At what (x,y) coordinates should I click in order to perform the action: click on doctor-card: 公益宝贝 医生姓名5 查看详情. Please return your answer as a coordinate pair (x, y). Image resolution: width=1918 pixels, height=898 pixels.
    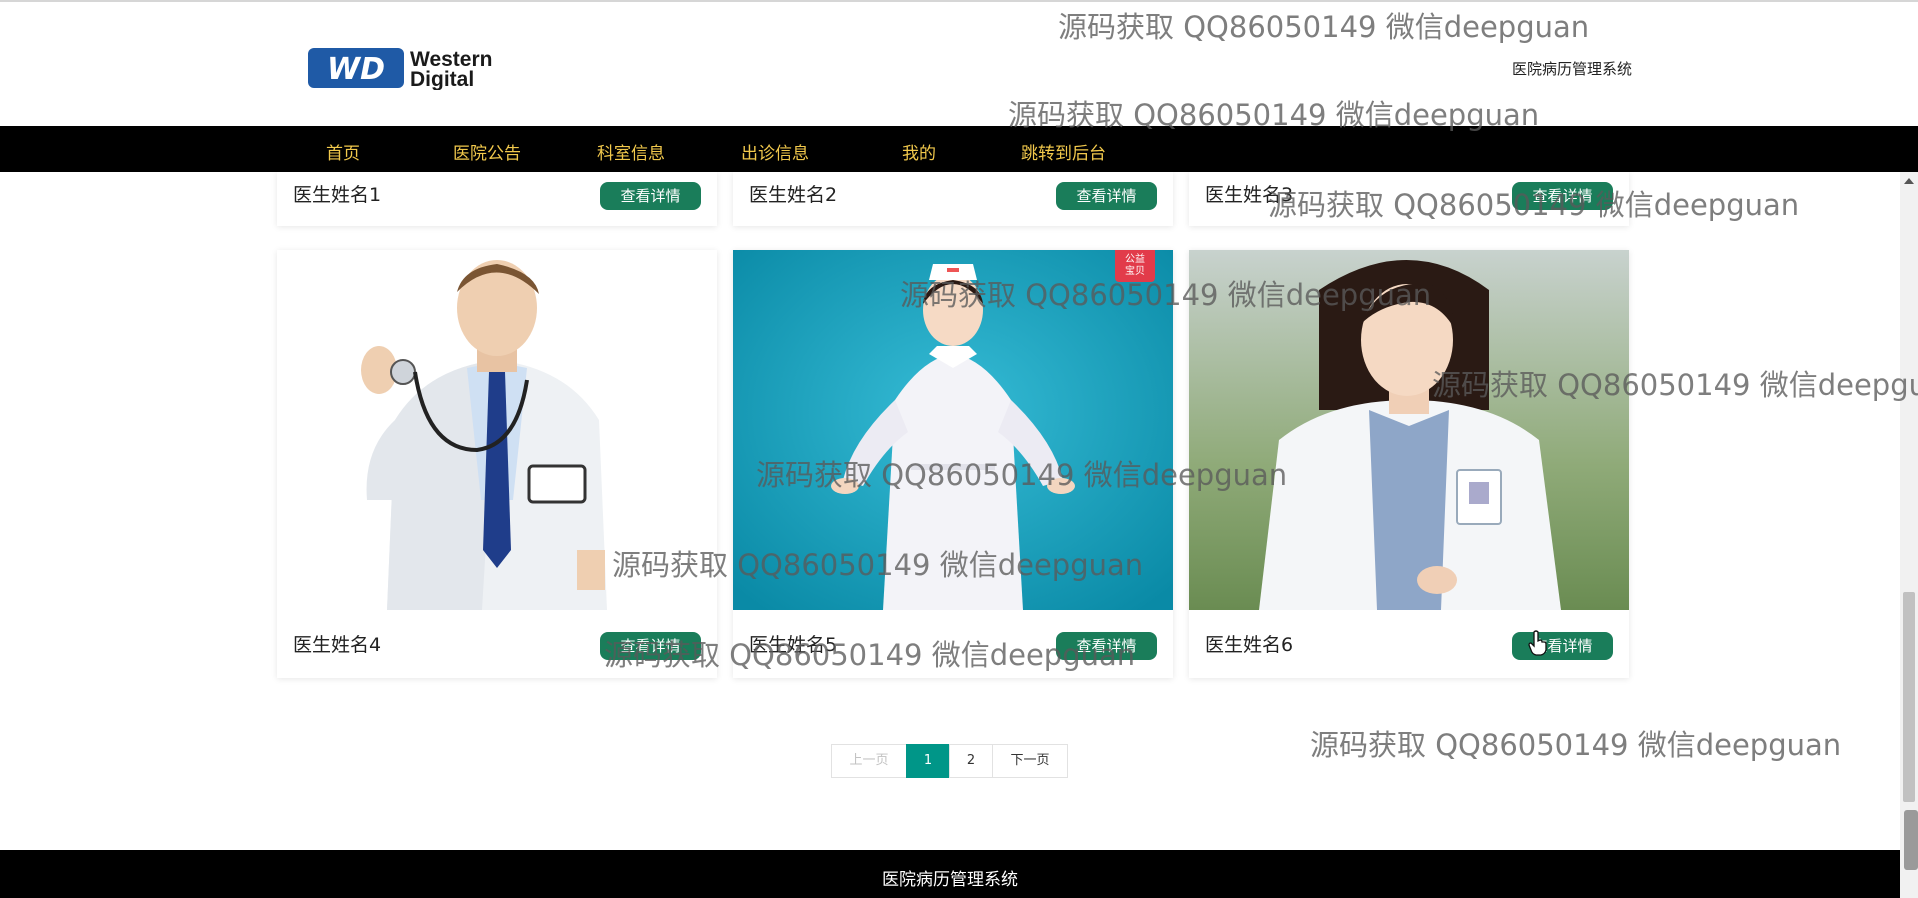
    Looking at the image, I should click on (953, 464).